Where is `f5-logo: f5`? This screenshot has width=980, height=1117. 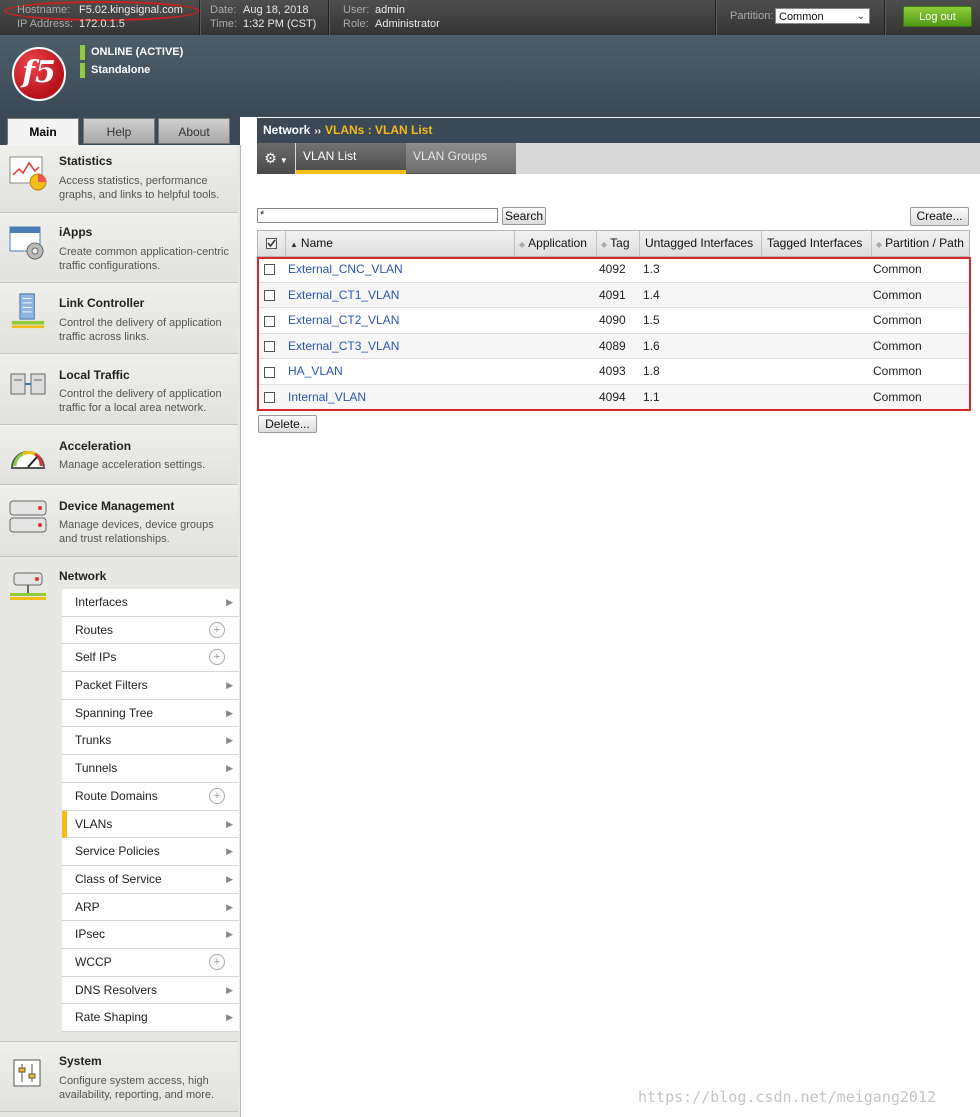 f5-logo: f5 is located at coordinates (39, 74).